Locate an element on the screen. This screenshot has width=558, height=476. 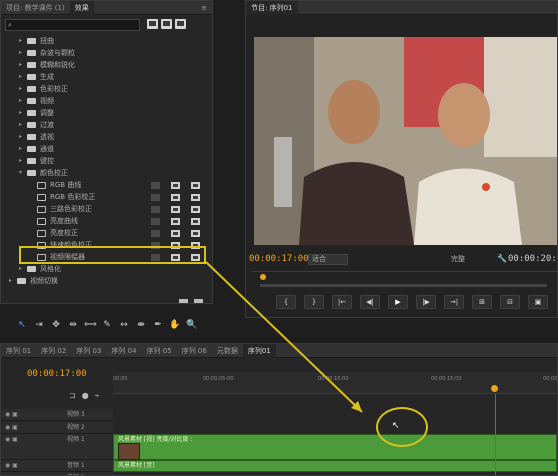
rolling-edit-tool-icon: ⇹ is located at coordinates (73, 325).